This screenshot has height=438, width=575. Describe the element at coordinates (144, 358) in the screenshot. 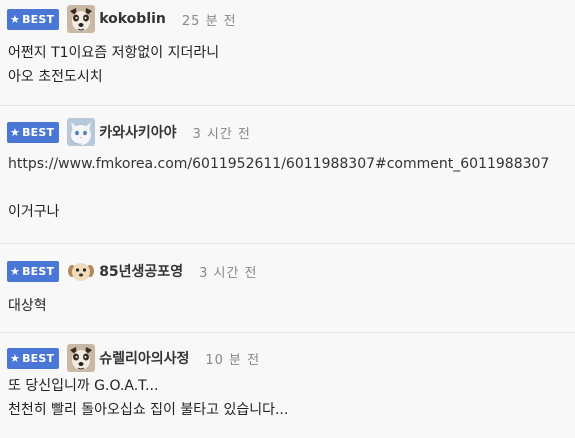

I see `nickname: 슈렐리아의사정` at that location.